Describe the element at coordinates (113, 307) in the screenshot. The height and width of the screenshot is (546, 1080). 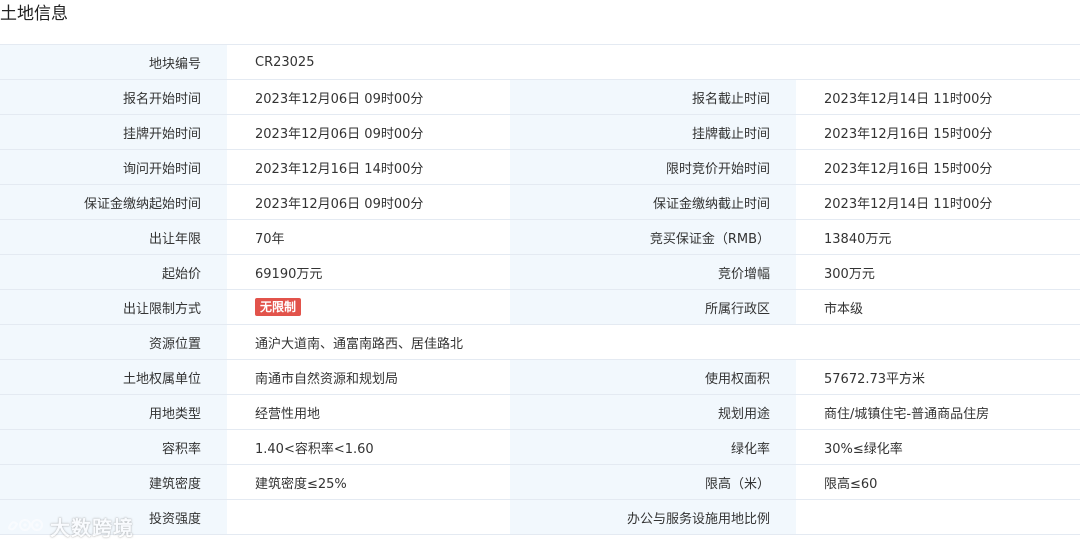
I see `field-label: 出让限制方式` at that location.